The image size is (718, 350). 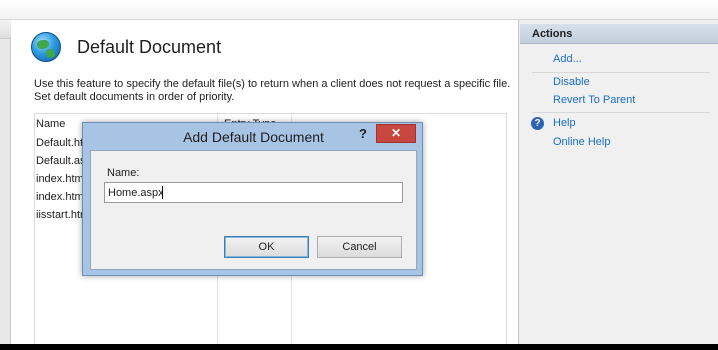 I want to click on dialog-title: Add Default Document, so click(x=253, y=137).